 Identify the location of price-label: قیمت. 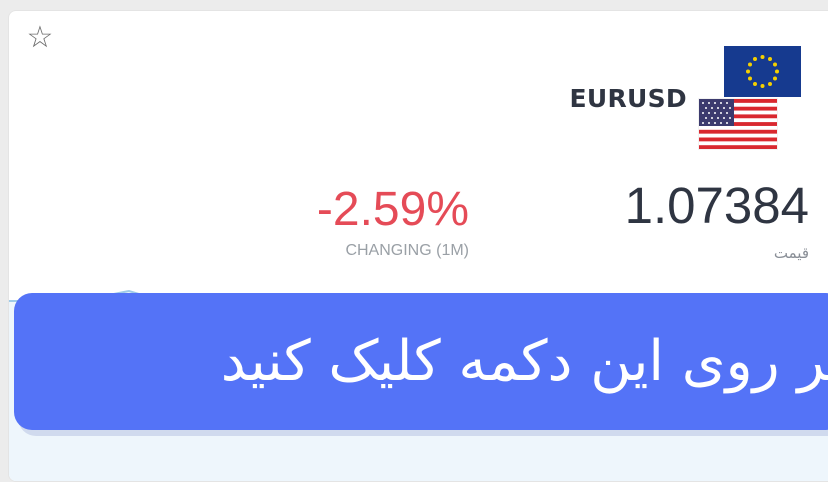
(791, 253).